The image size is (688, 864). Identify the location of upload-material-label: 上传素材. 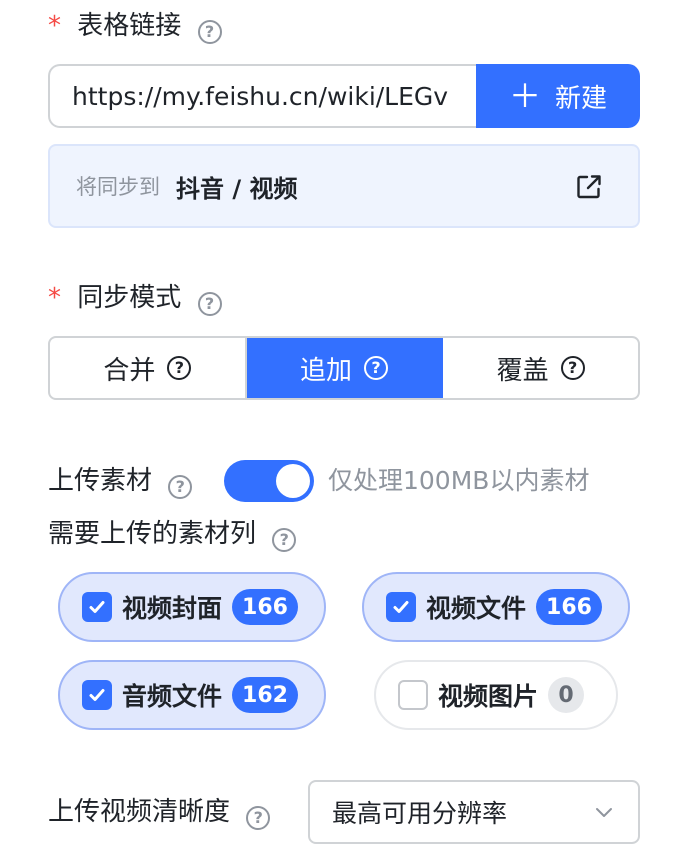
(100, 481).